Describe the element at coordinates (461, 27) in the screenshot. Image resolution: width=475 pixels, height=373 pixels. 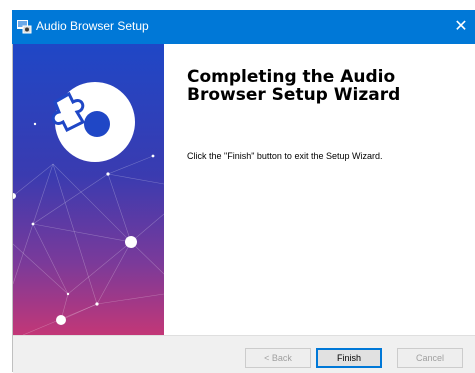
I see `close-icon: ✕` at that location.